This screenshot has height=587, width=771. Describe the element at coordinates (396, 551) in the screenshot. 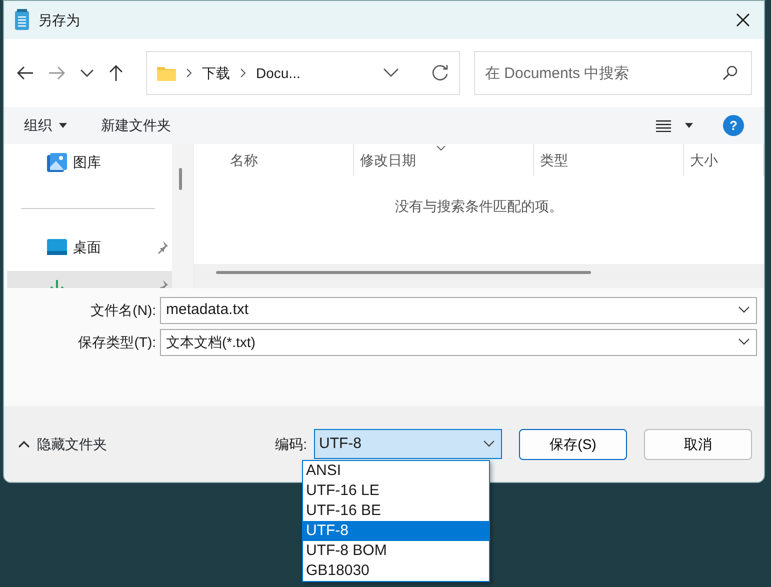

I see `encoding-option: UTF-8 BOM` at that location.